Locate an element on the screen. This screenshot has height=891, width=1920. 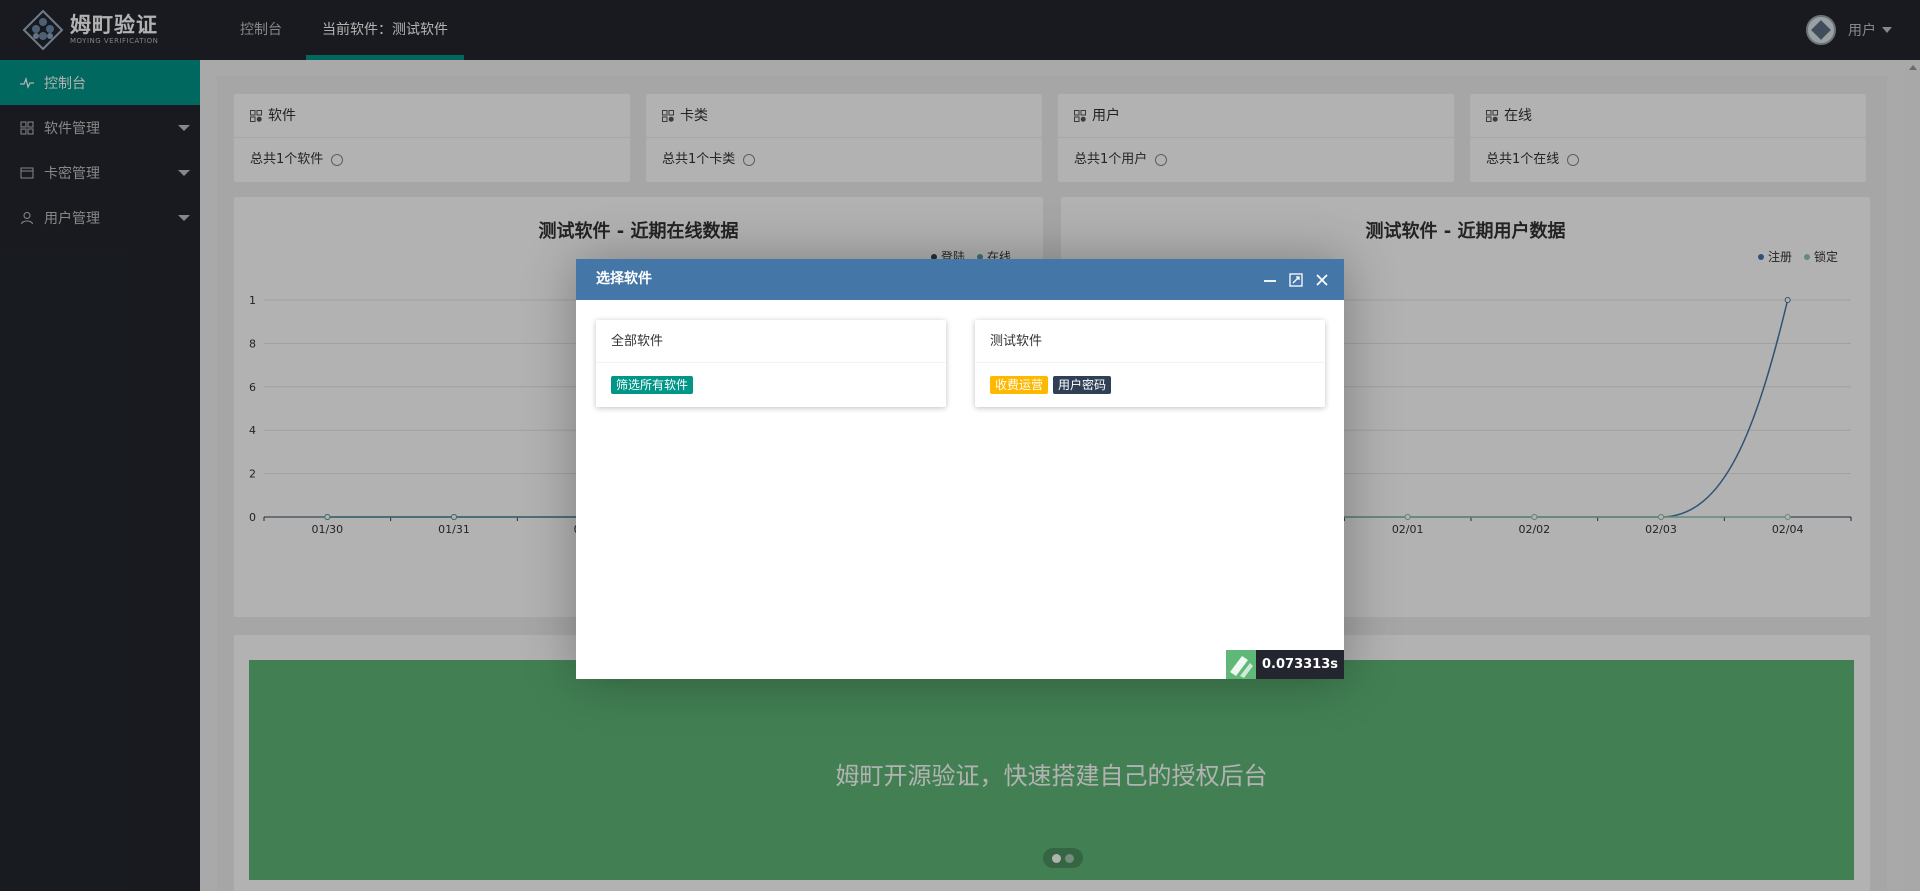
minimize-icon is located at coordinates (1270, 280).